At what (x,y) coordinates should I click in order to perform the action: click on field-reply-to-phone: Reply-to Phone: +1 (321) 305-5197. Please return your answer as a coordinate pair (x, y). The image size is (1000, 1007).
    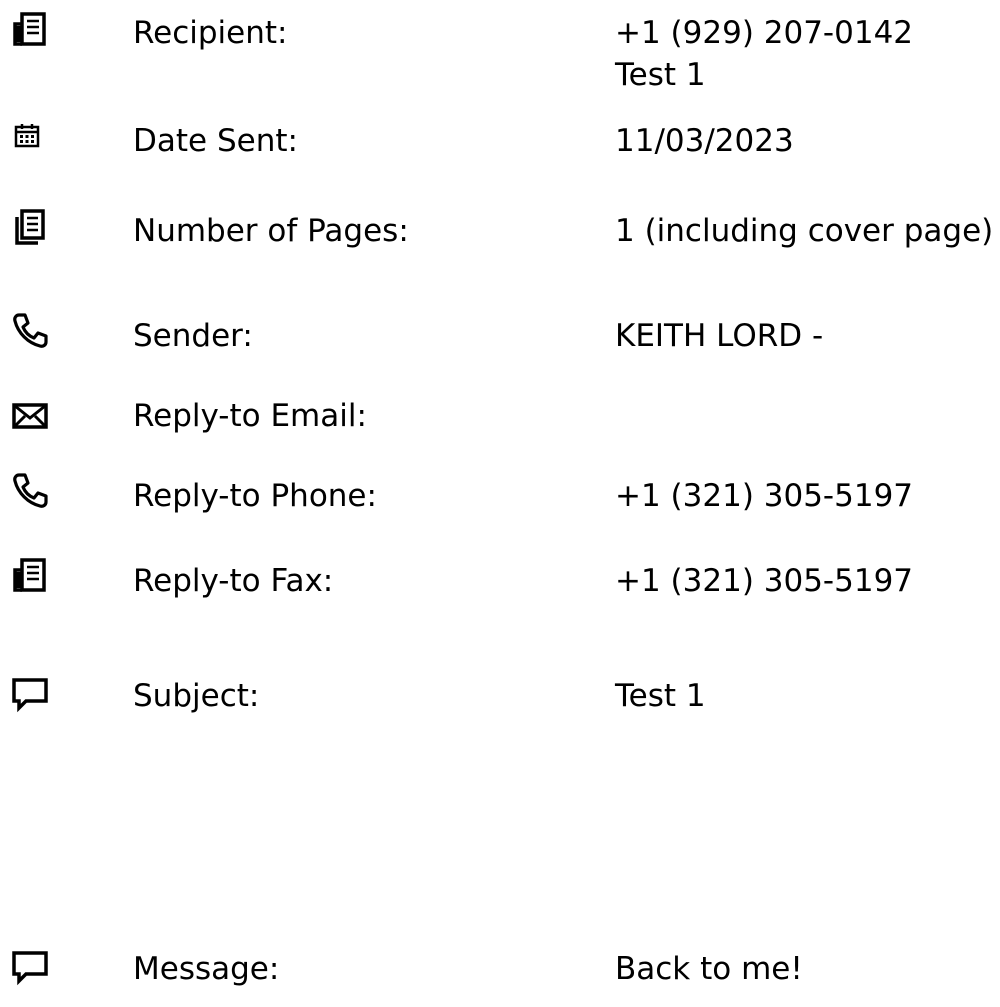
    Looking at the image, I should click on (500, 495).